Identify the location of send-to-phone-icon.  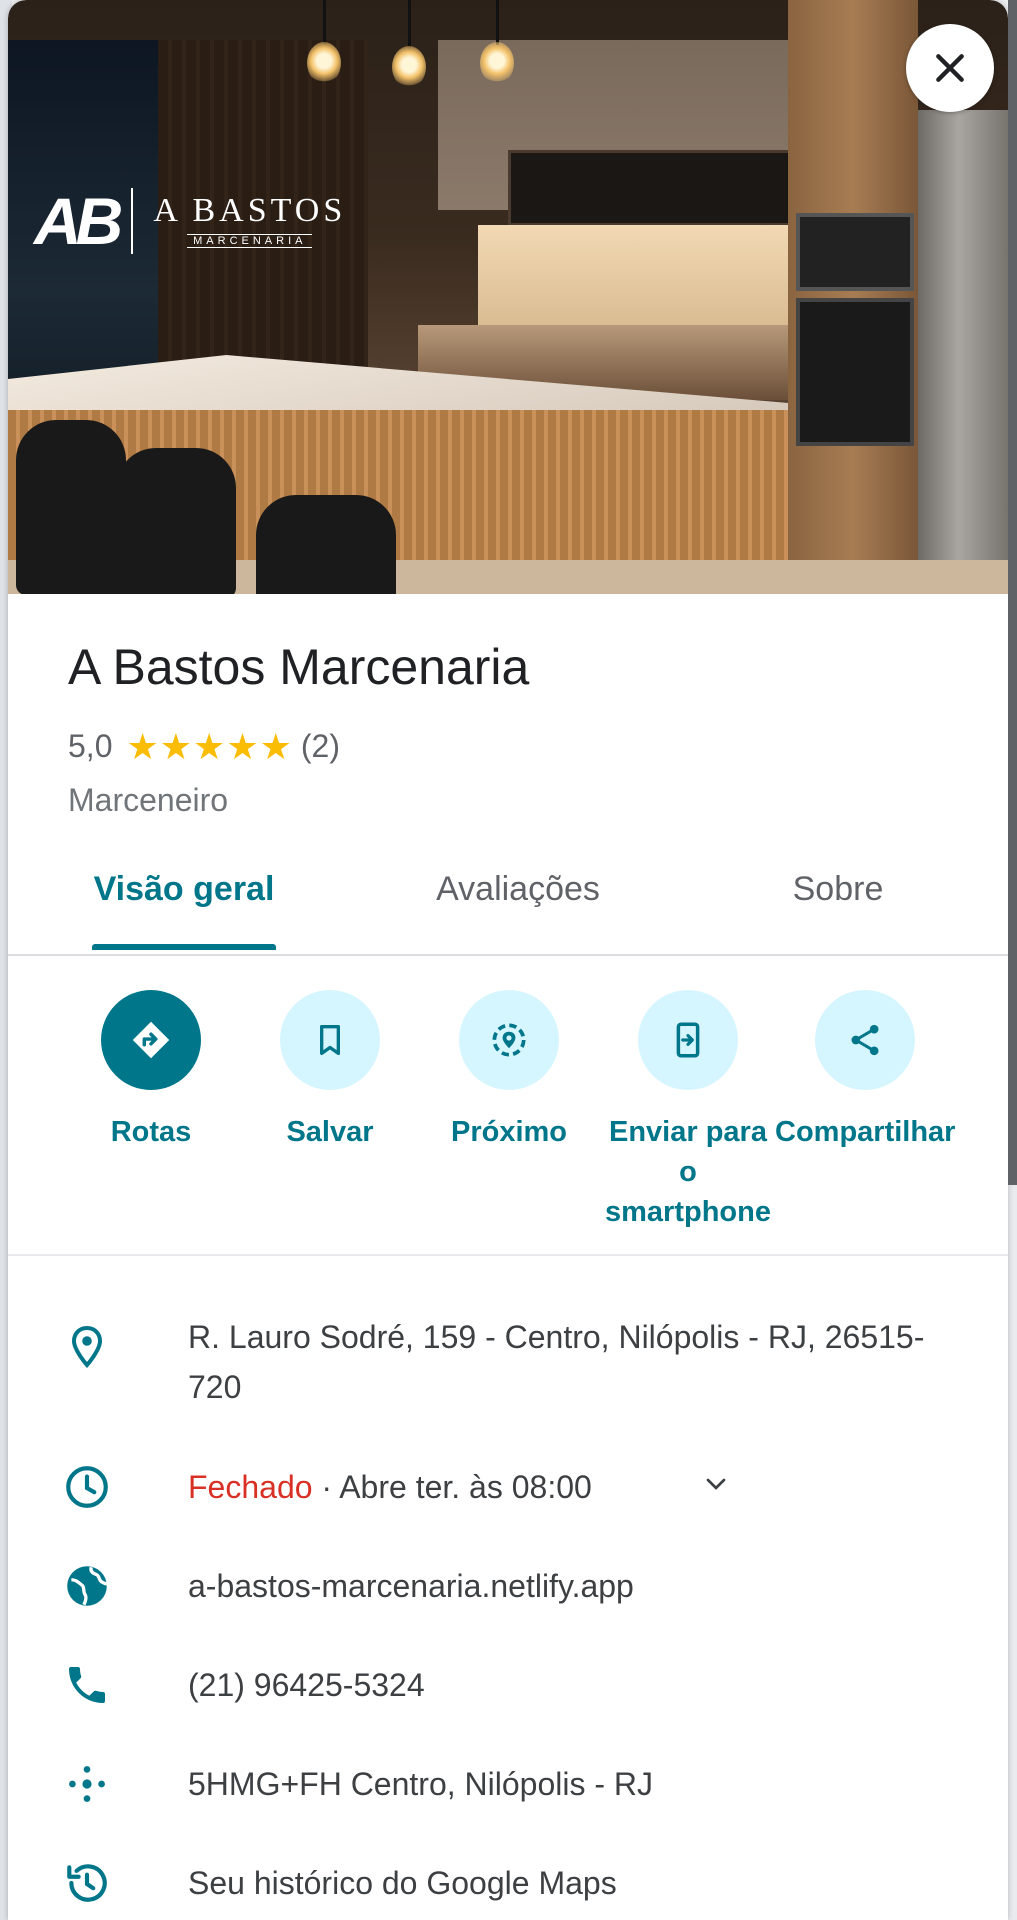
(688, 1040).